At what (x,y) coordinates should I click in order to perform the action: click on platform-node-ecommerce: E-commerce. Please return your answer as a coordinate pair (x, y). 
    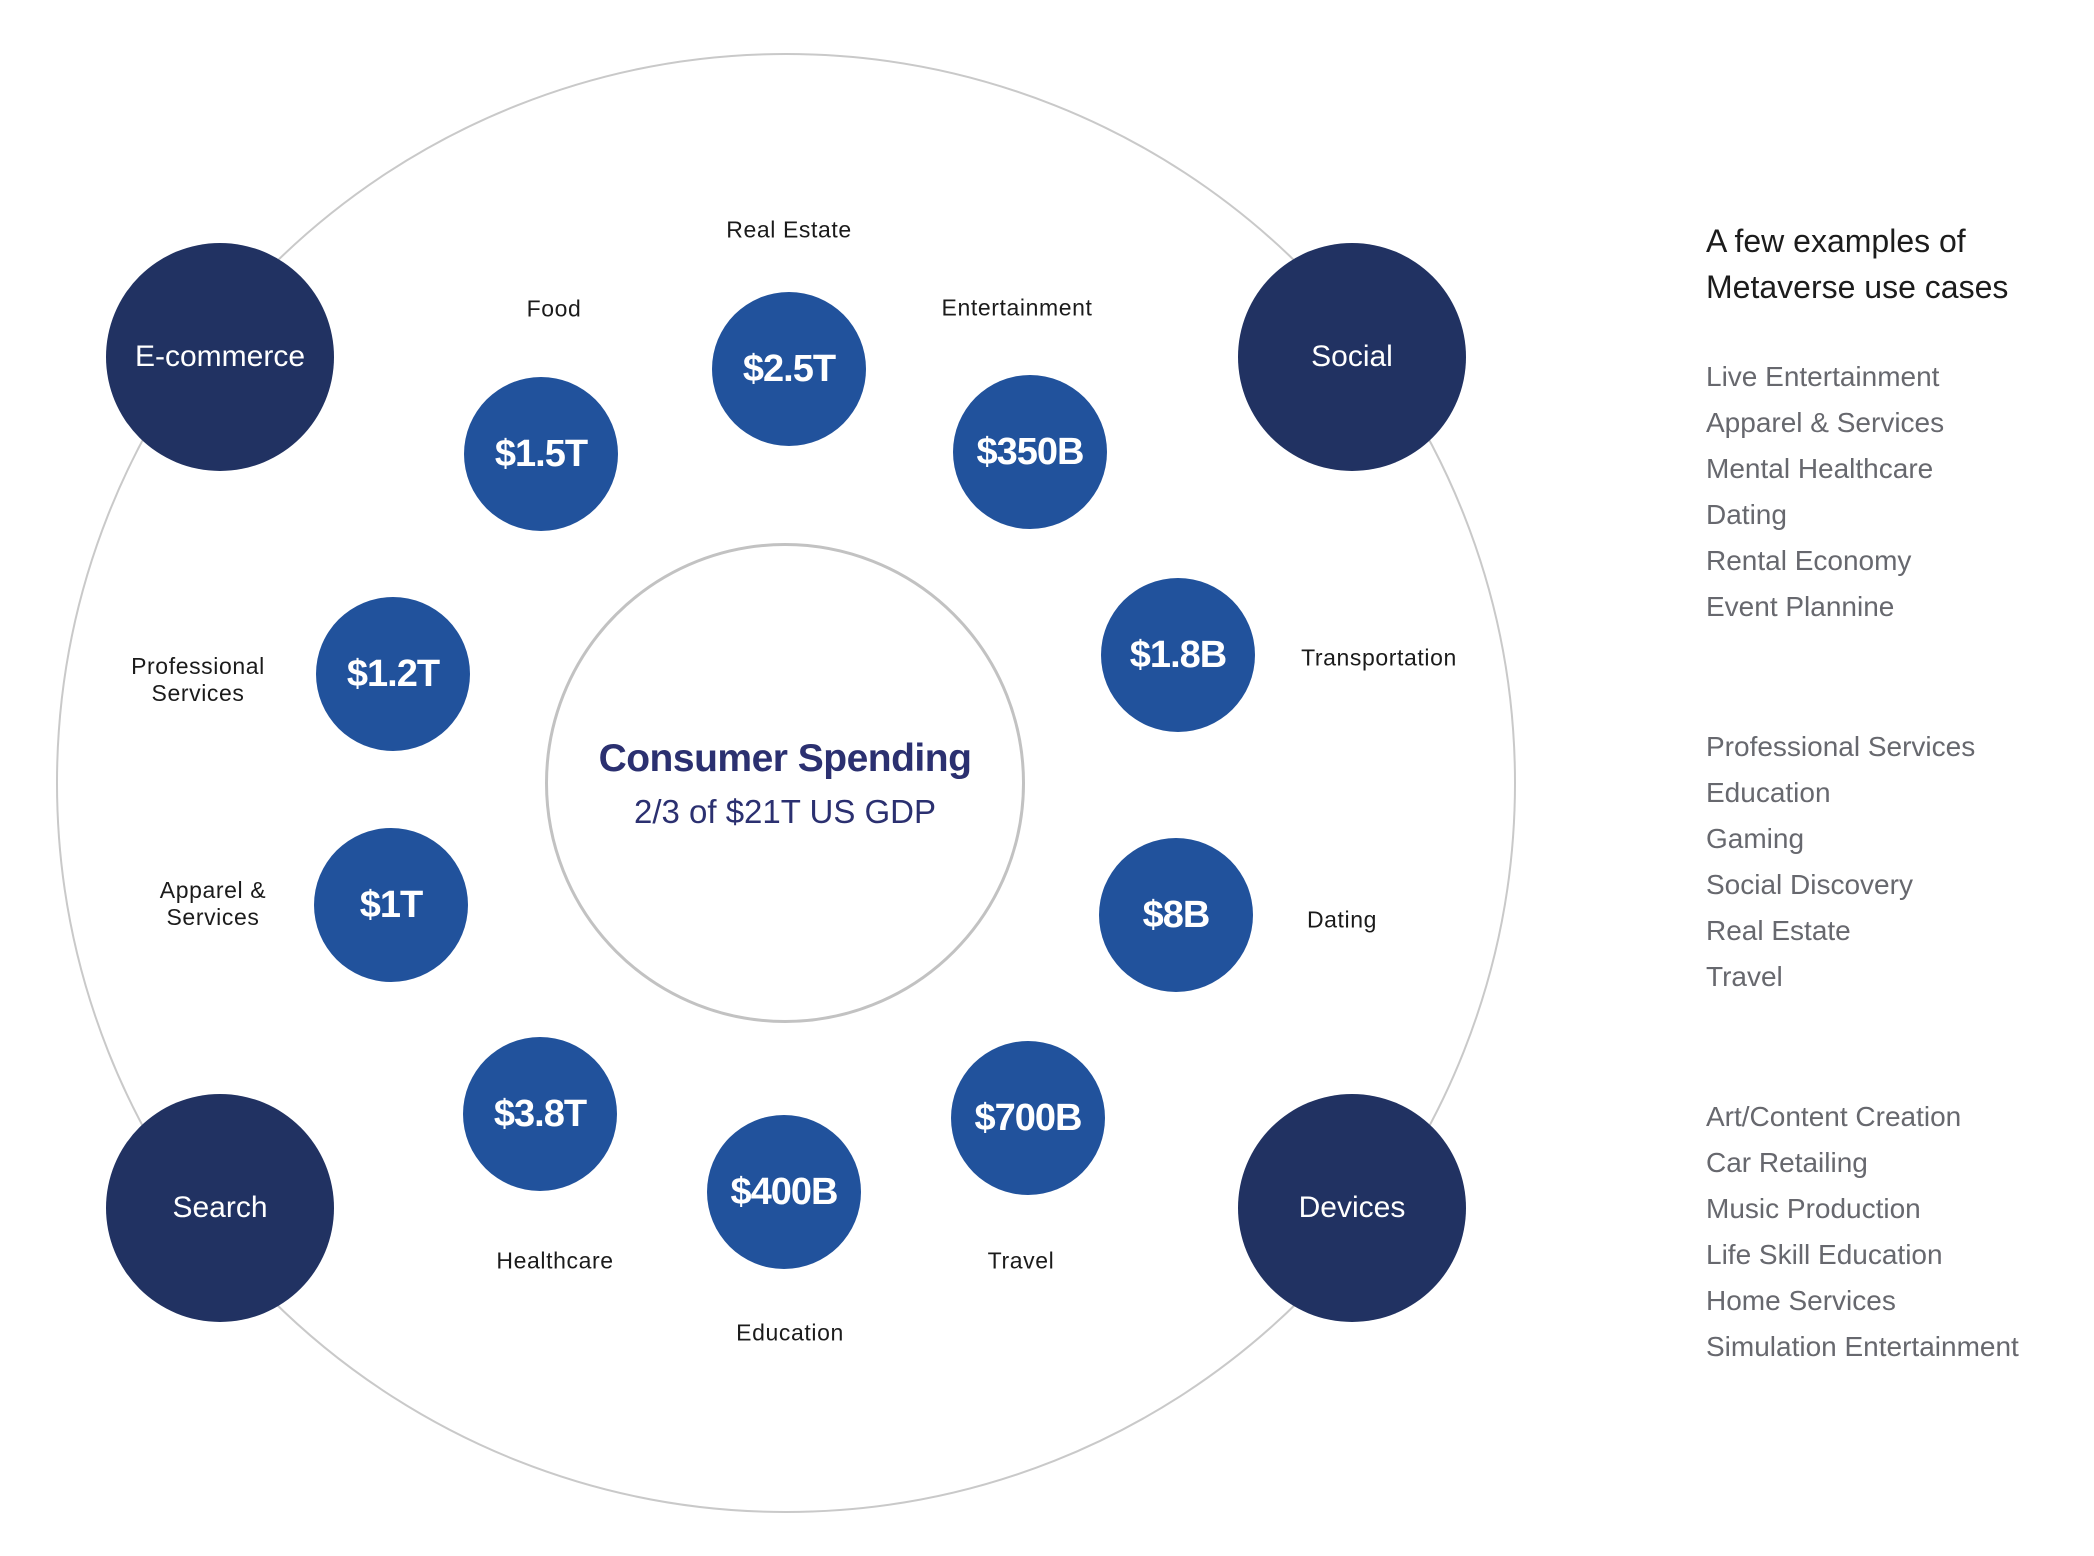
    Looking at the image, I should click on (220, 357).